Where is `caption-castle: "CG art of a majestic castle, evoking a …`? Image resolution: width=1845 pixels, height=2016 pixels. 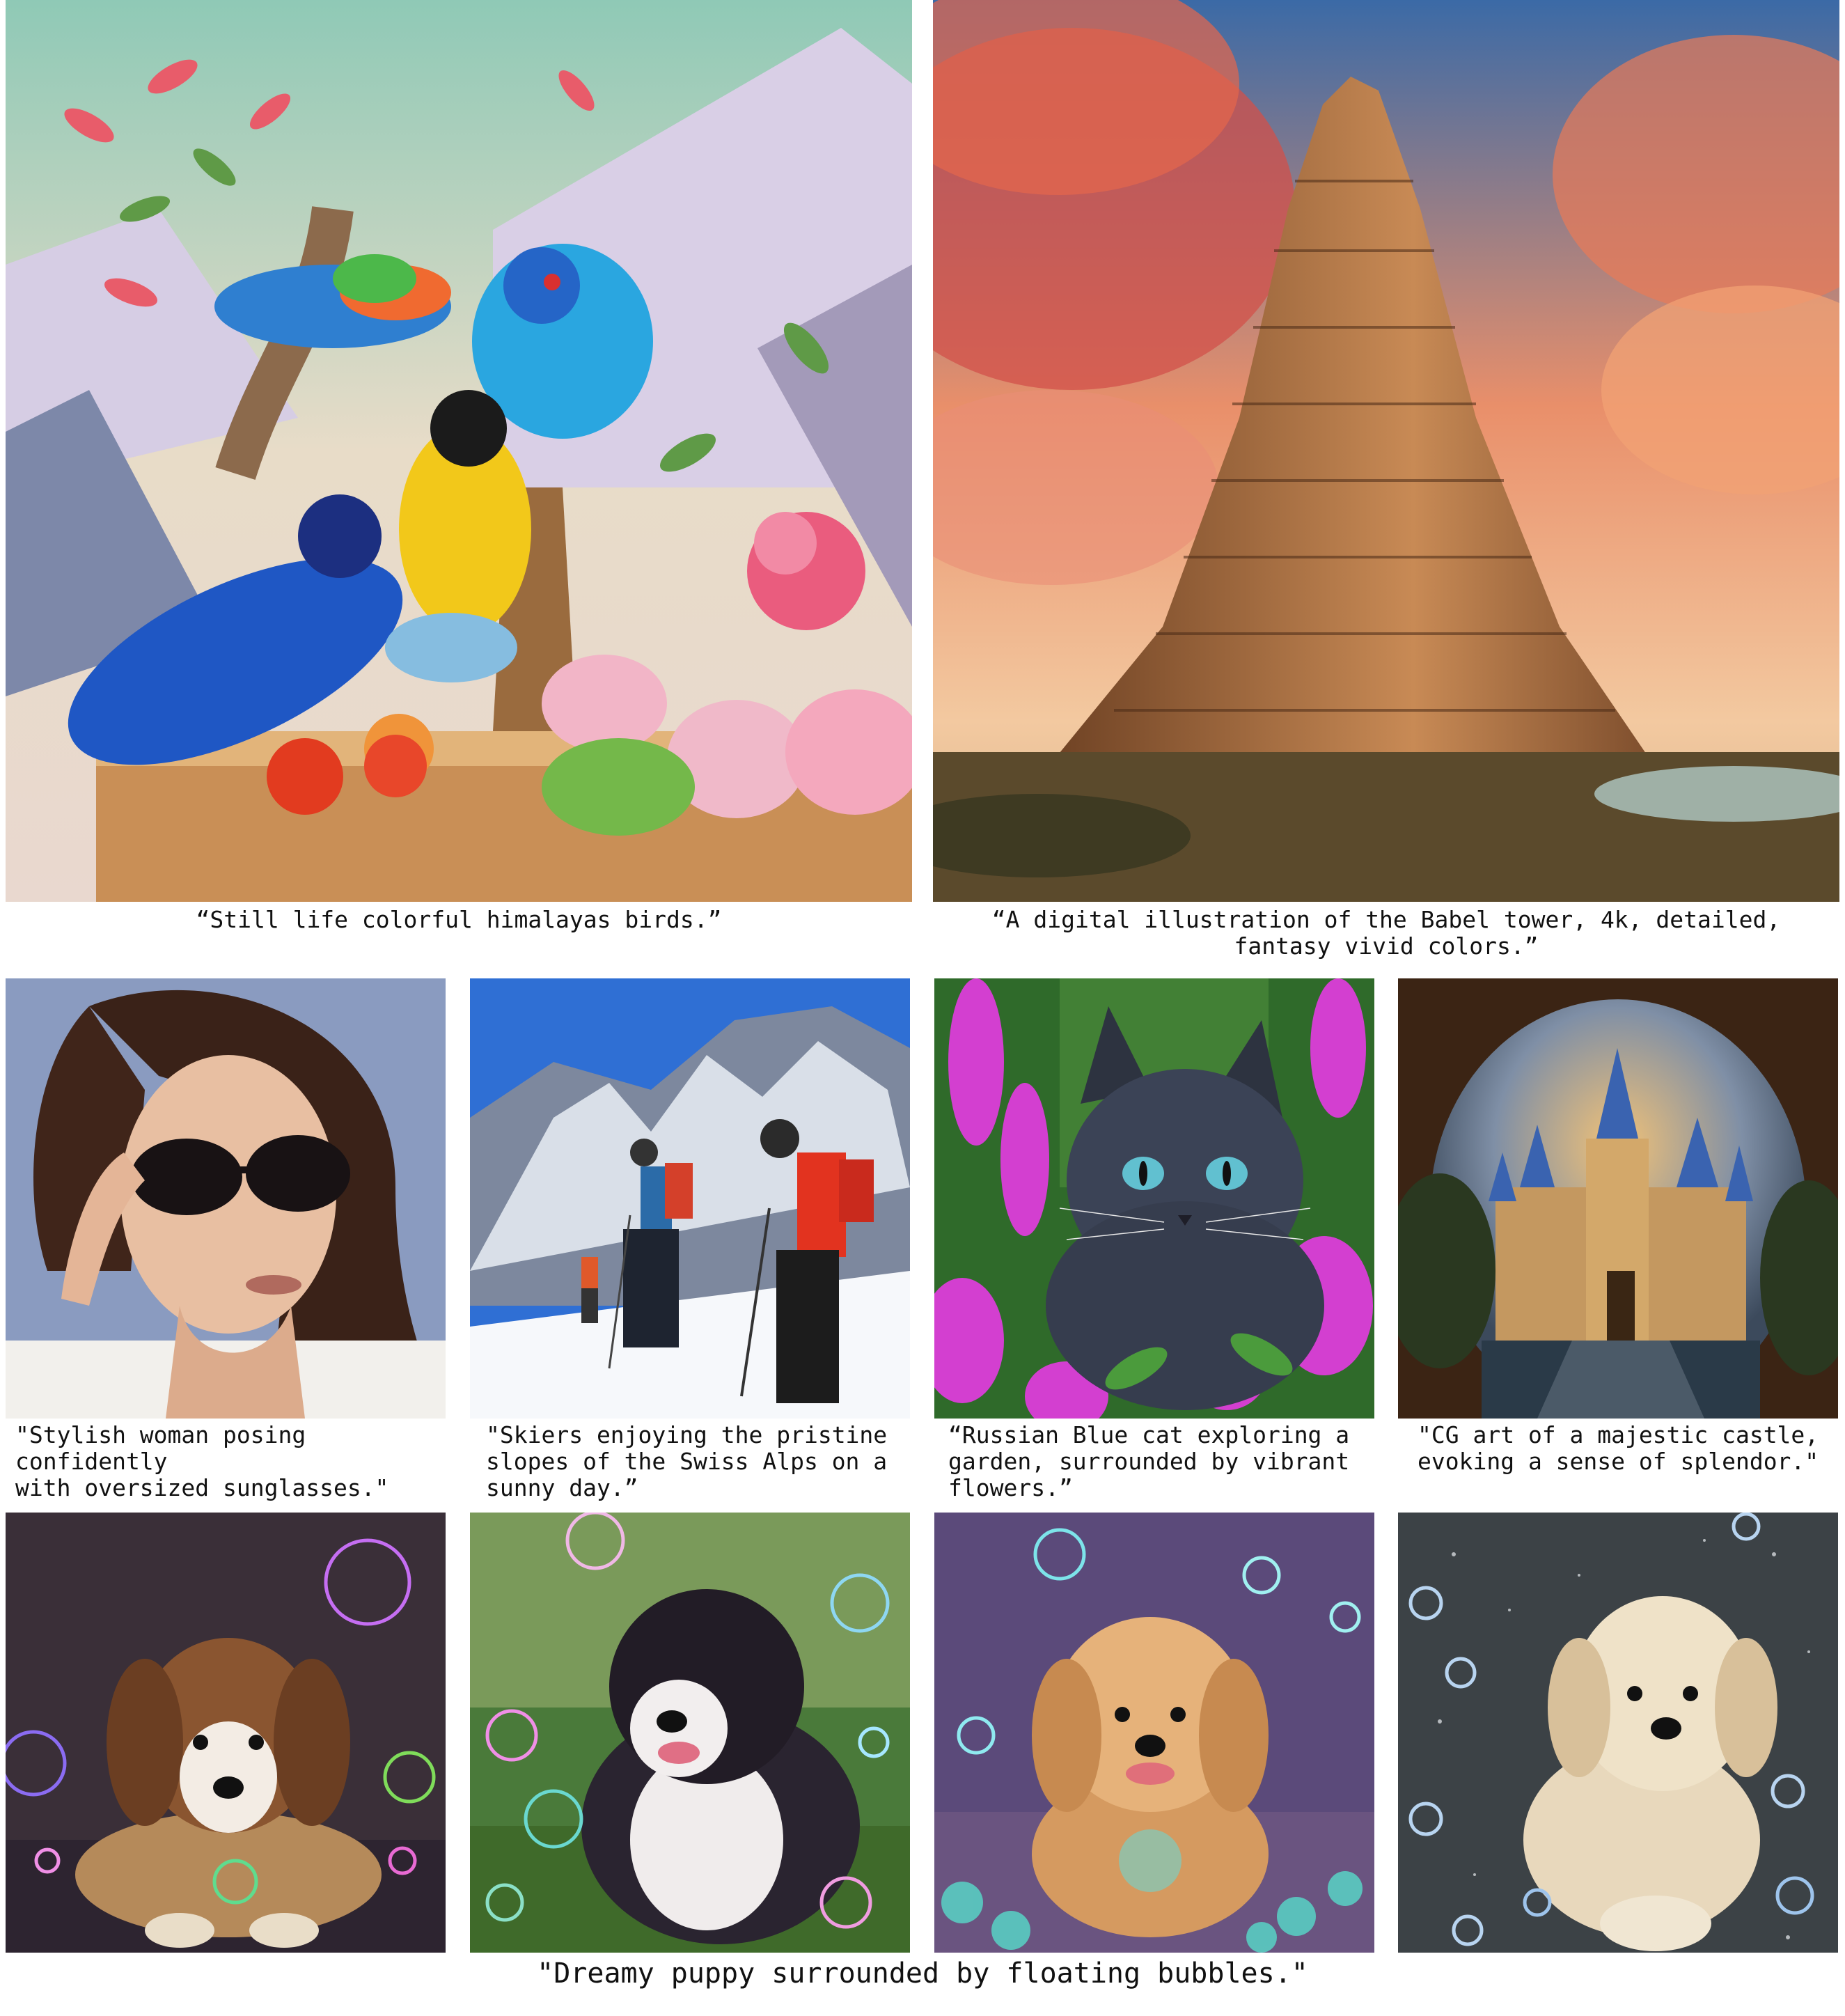
caption-castle: "CG art of a majestic castle, evoking a … is located at coordinates (1618, 1448).